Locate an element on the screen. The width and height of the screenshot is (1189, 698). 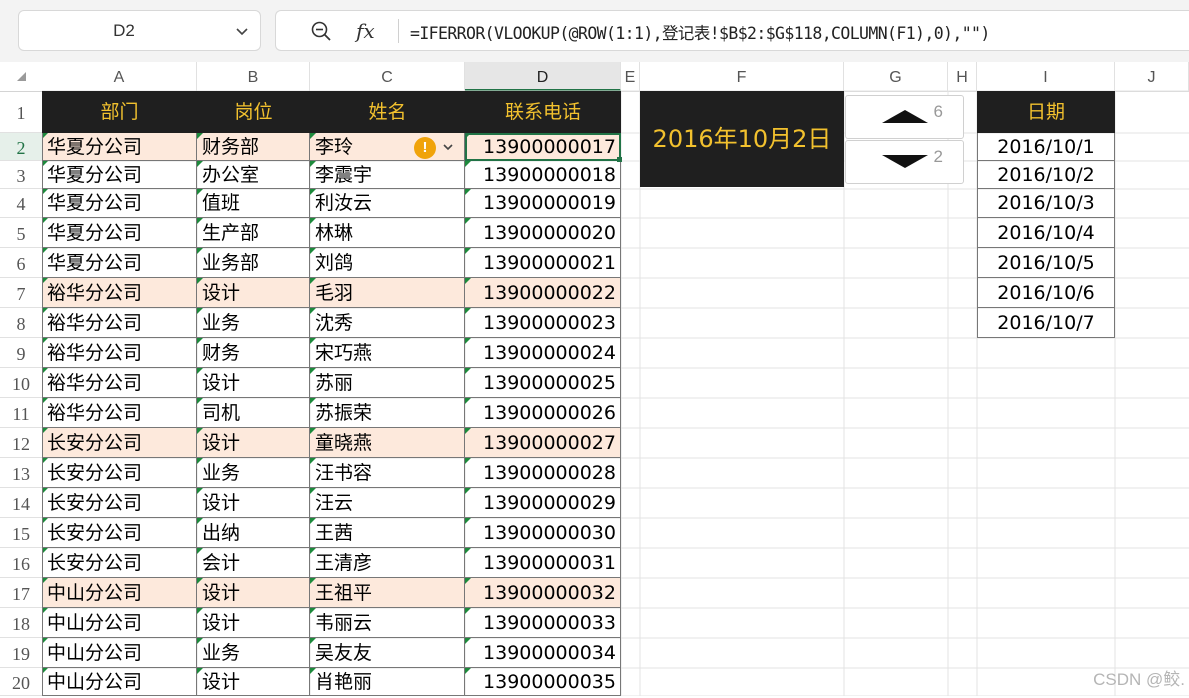
table-cell: 13900000027 is located at coordinates (543, 443).